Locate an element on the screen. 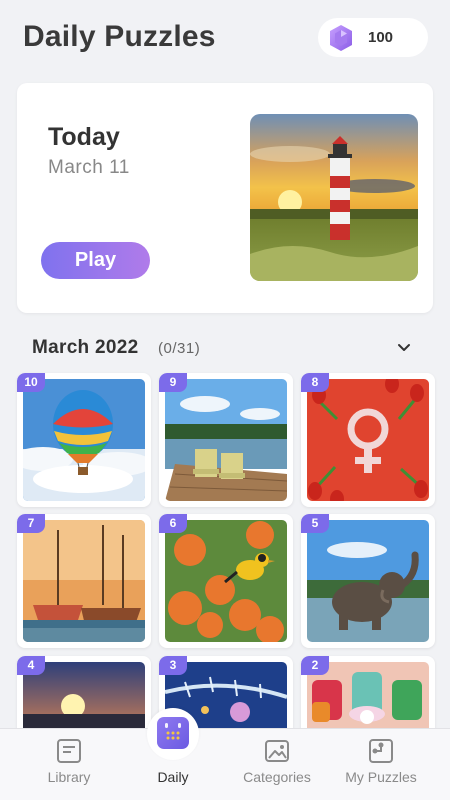 The height and width of the screenshot is (800, 450). nav-library-label: Library is located at coordinates (69, 777).